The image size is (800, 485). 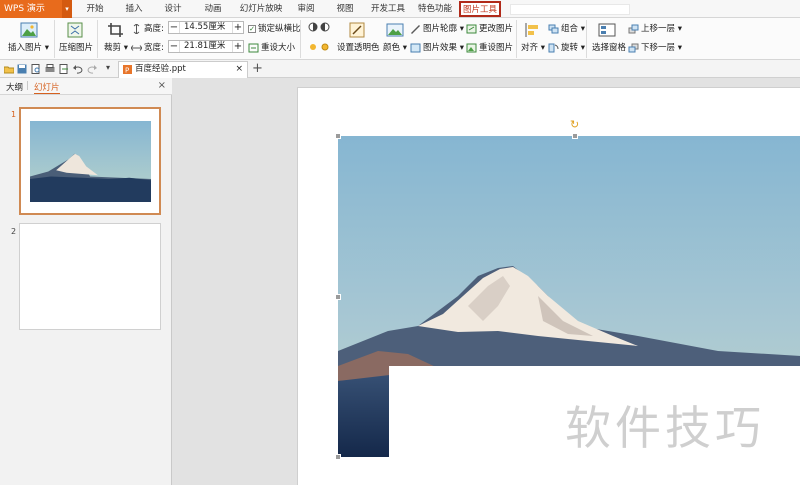 What do you see at coordinates (174, 27) in the screenshot?
I see `height-decrease-button: −` at bounding box center [174, 27].